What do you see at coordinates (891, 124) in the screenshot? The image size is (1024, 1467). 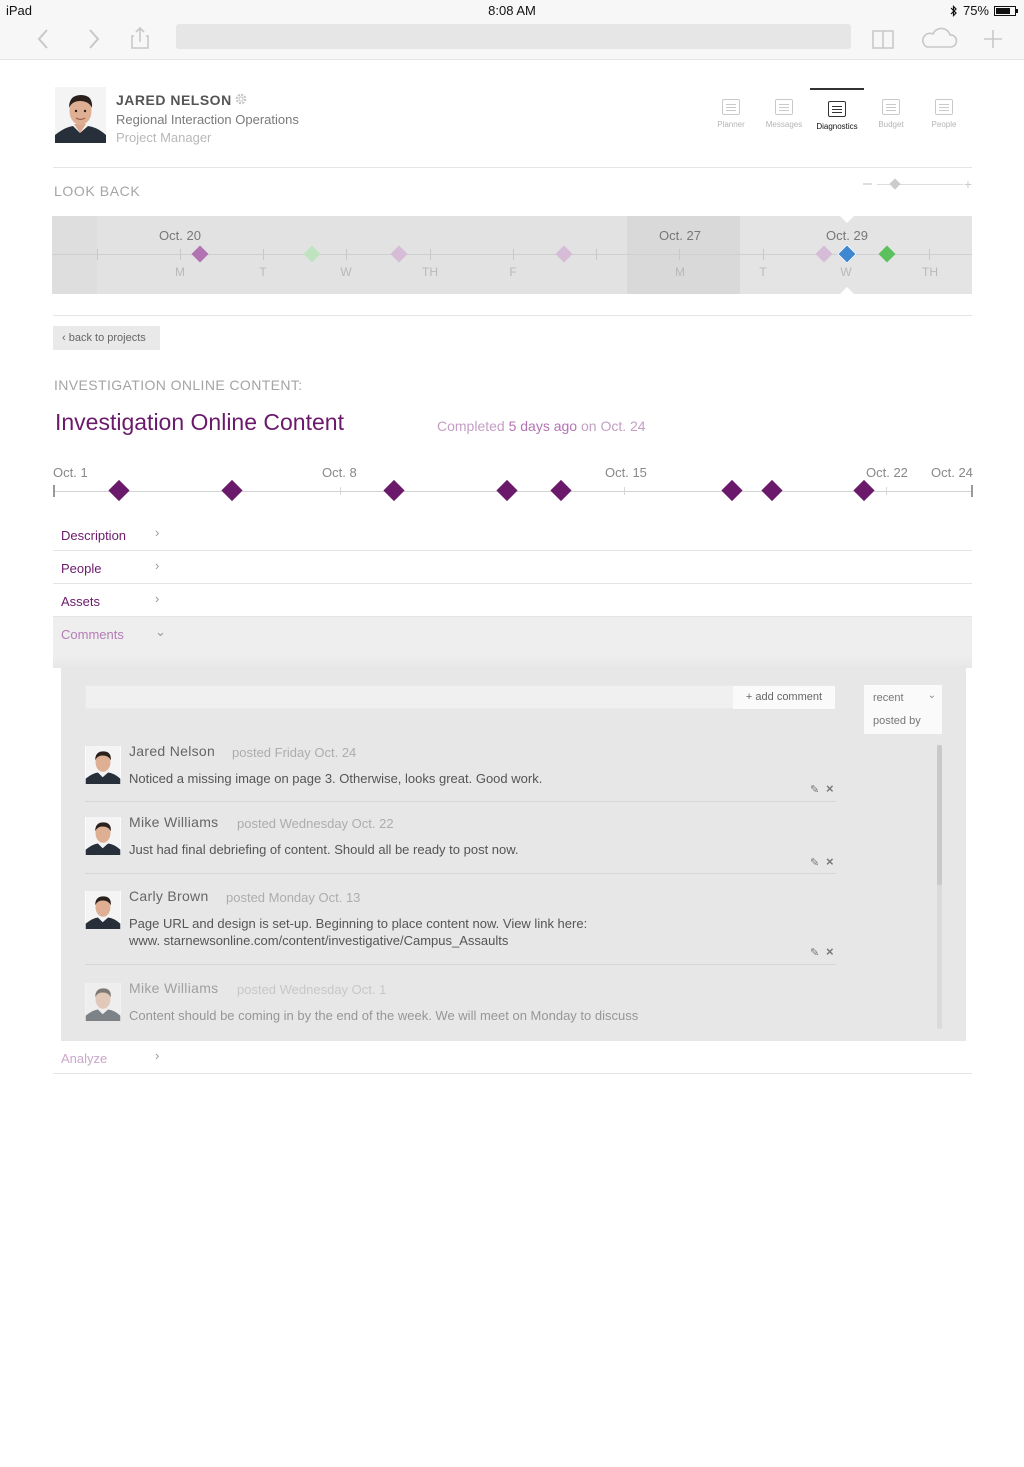 I see `tab-label: Budget` at bounding box center [891, 124].